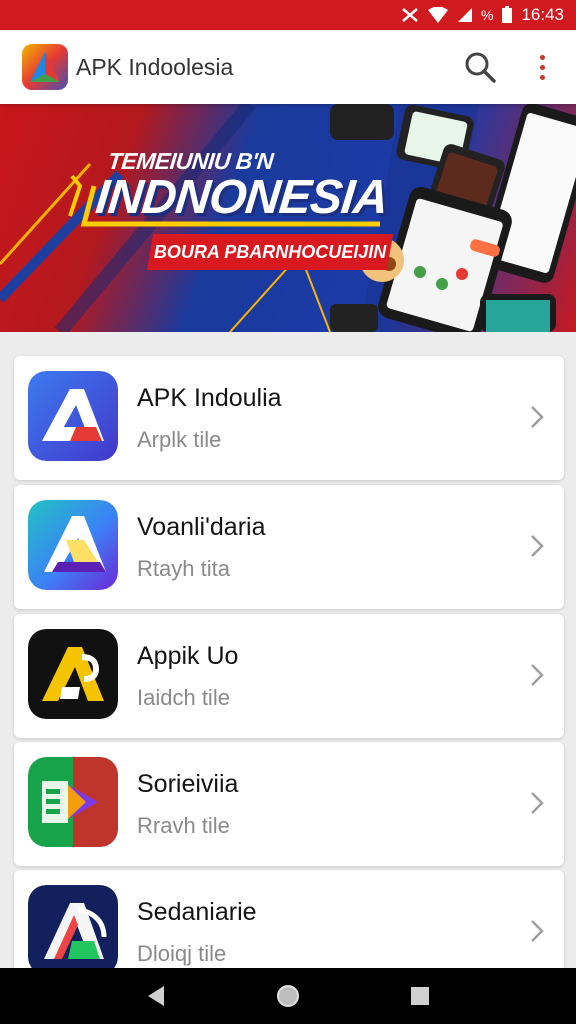 This screenshot has height=1024, width=576. I want to click on home-circle-icon, so click(288, 996).